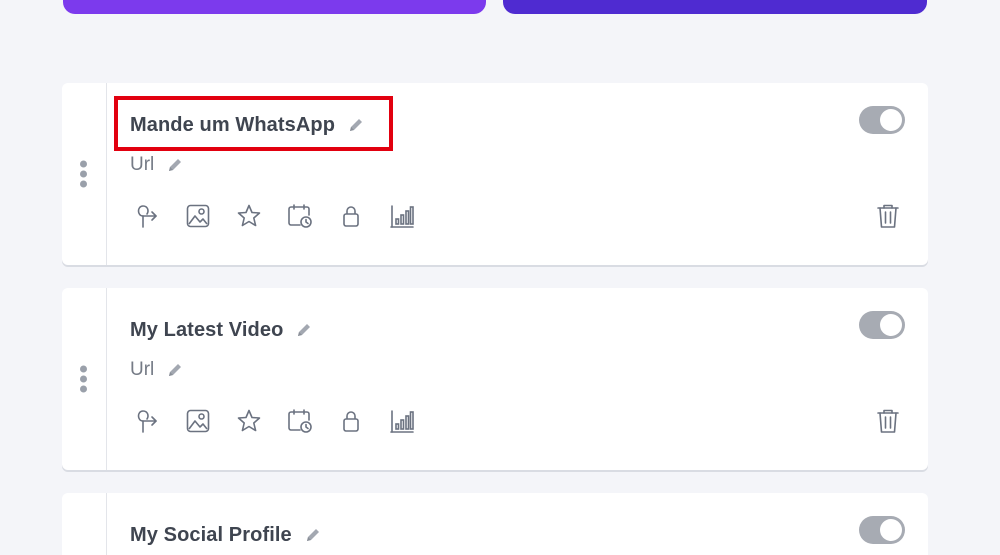 The width and height of the screenshot is (1000, 555). What do you see at coordinates (206, 330) in the screenshot?
I see `link-title: My Latest Video` at bounding box center [206, 330].